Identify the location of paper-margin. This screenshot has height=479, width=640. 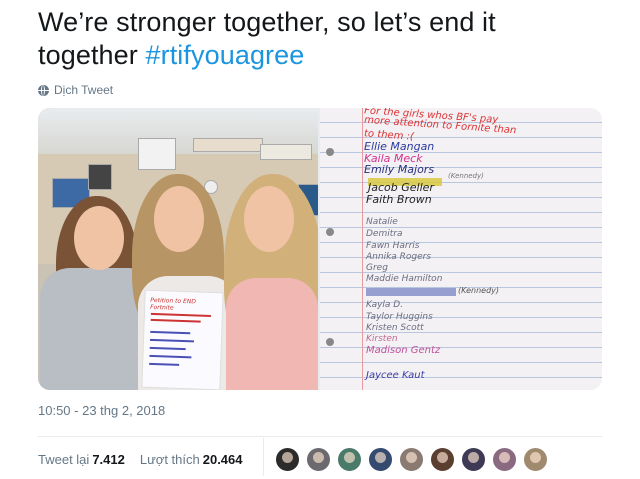
(362, 249).